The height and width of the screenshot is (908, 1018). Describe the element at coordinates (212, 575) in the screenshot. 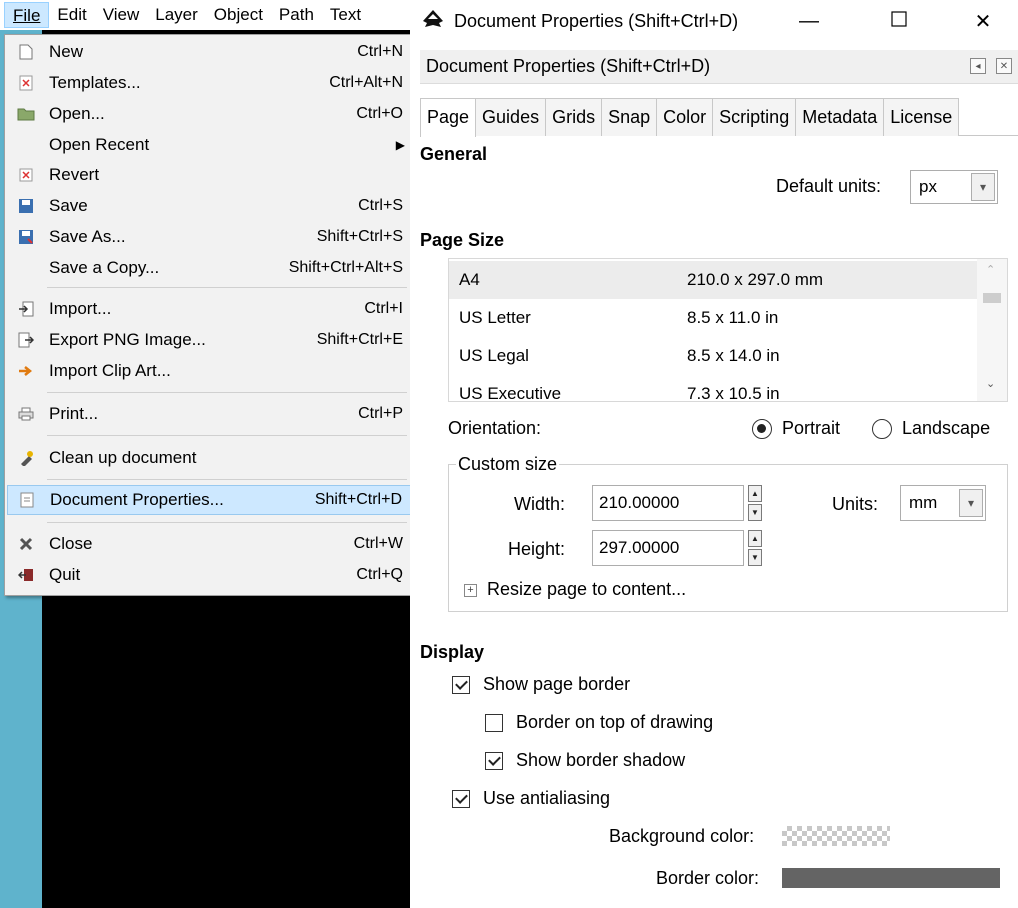

I see `menu-item-quit: Quit Ctrl+Q` at that location.